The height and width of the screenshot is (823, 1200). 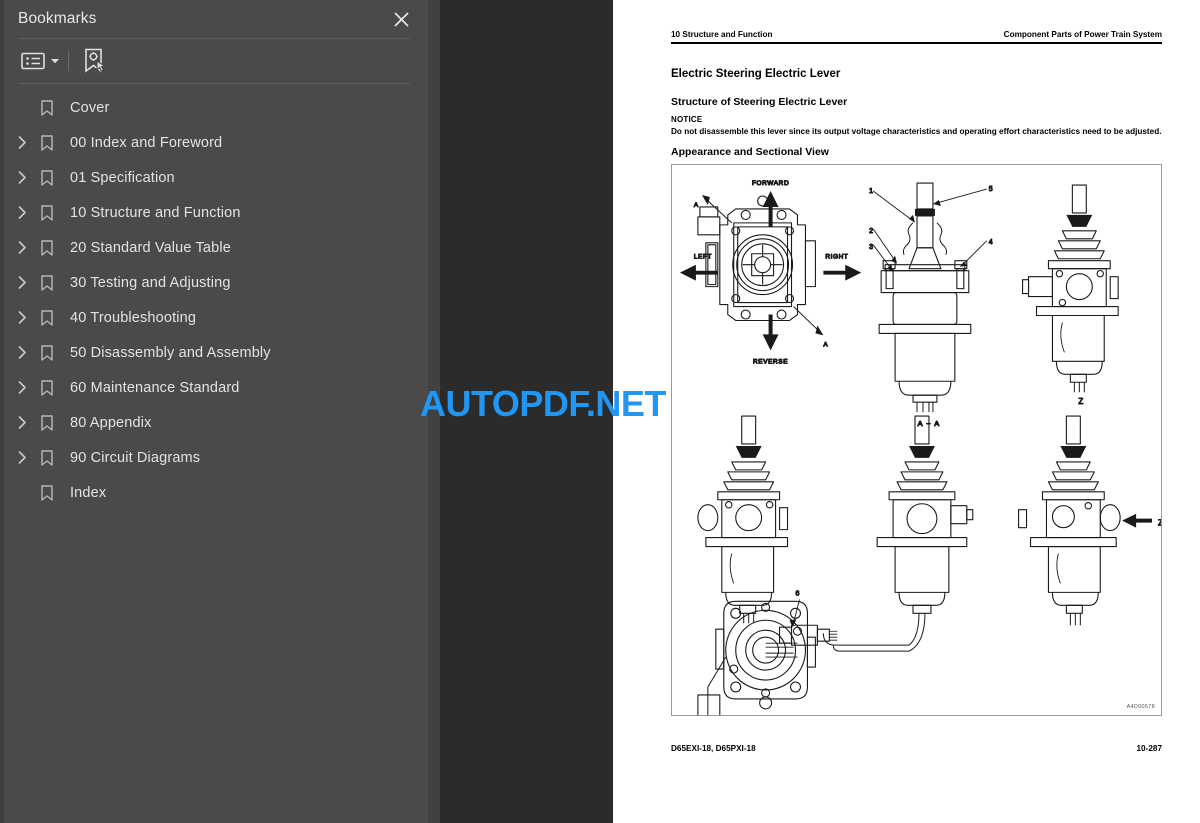 What do you see at coordinates (94, 61) in the screenshot?
I see `find-bookmark-icon` at bounding box center [94, 61].